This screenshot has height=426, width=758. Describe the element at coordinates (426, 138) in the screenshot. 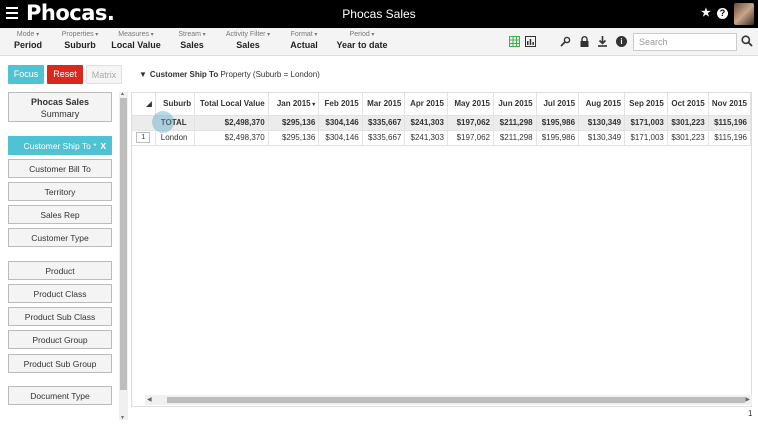

I see `table-cell: $241,303` at that location.